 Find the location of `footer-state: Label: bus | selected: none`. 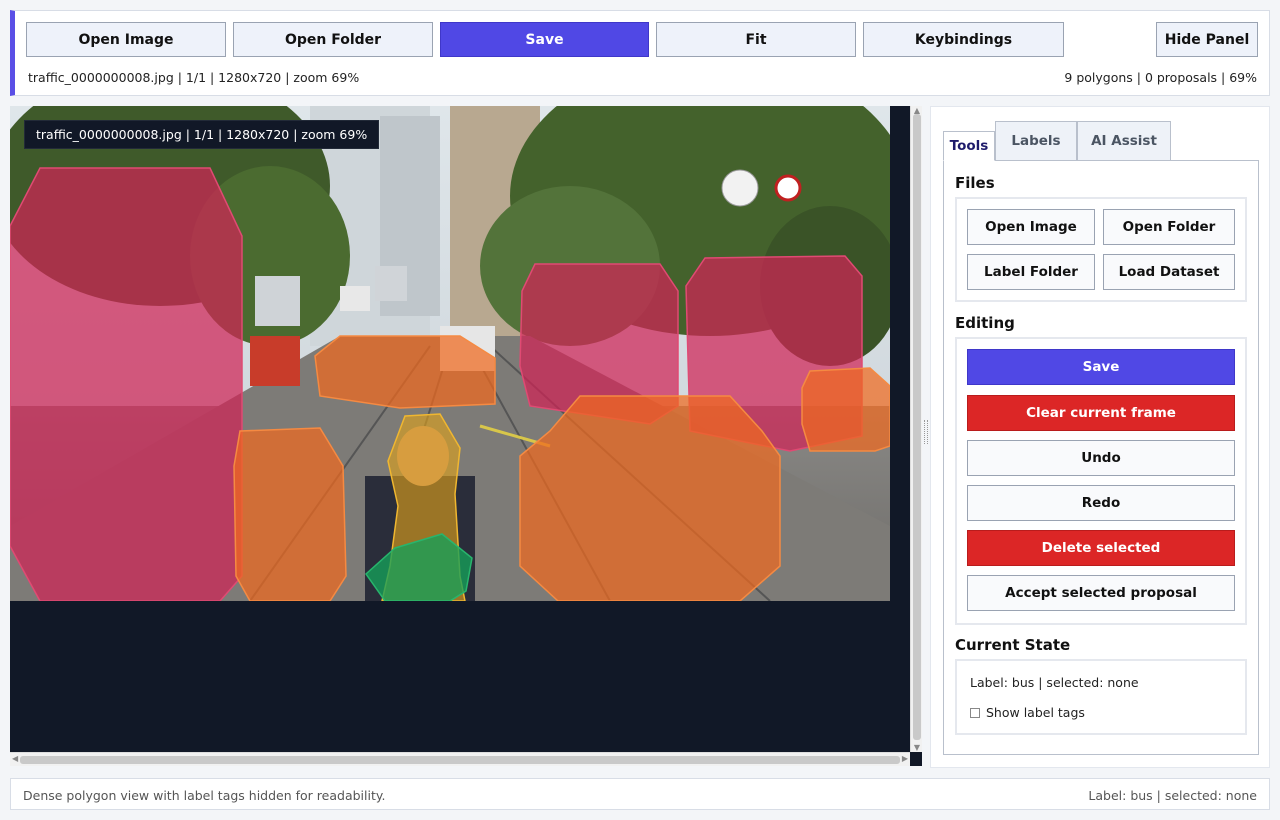

footer-state: Label: bus | selected: none is located at coordinates (1172, 795).